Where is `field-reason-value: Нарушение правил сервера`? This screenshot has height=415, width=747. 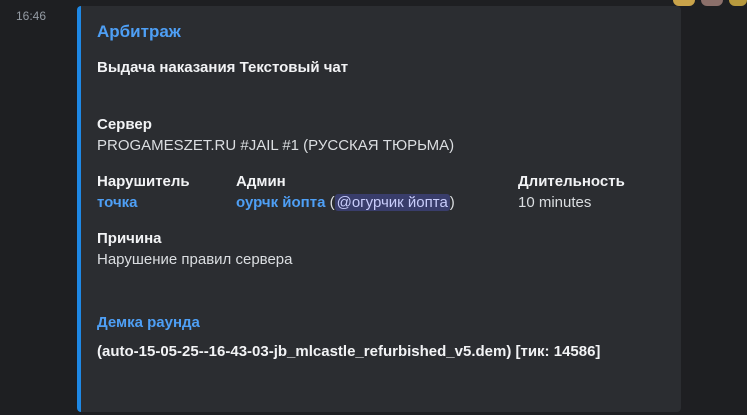 field-reason-value: Нарушение правил сервера is located at coordinates (195, 259).